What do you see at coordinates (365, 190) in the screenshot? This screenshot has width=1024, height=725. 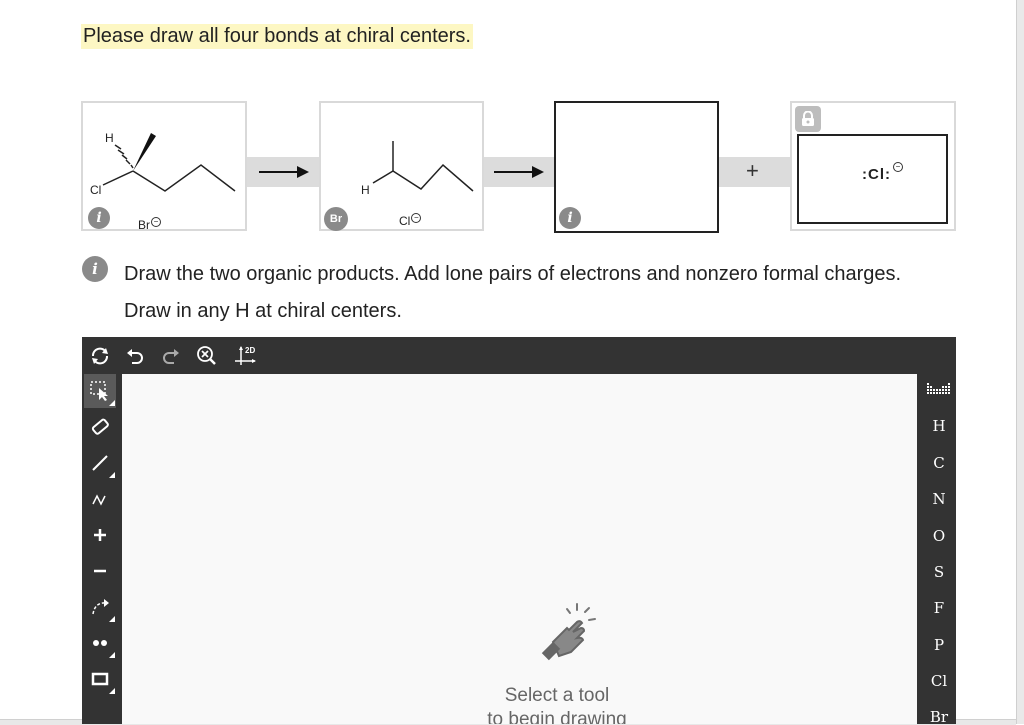 I see `intermediate-h-label: H` at bounding box center [365, 190].